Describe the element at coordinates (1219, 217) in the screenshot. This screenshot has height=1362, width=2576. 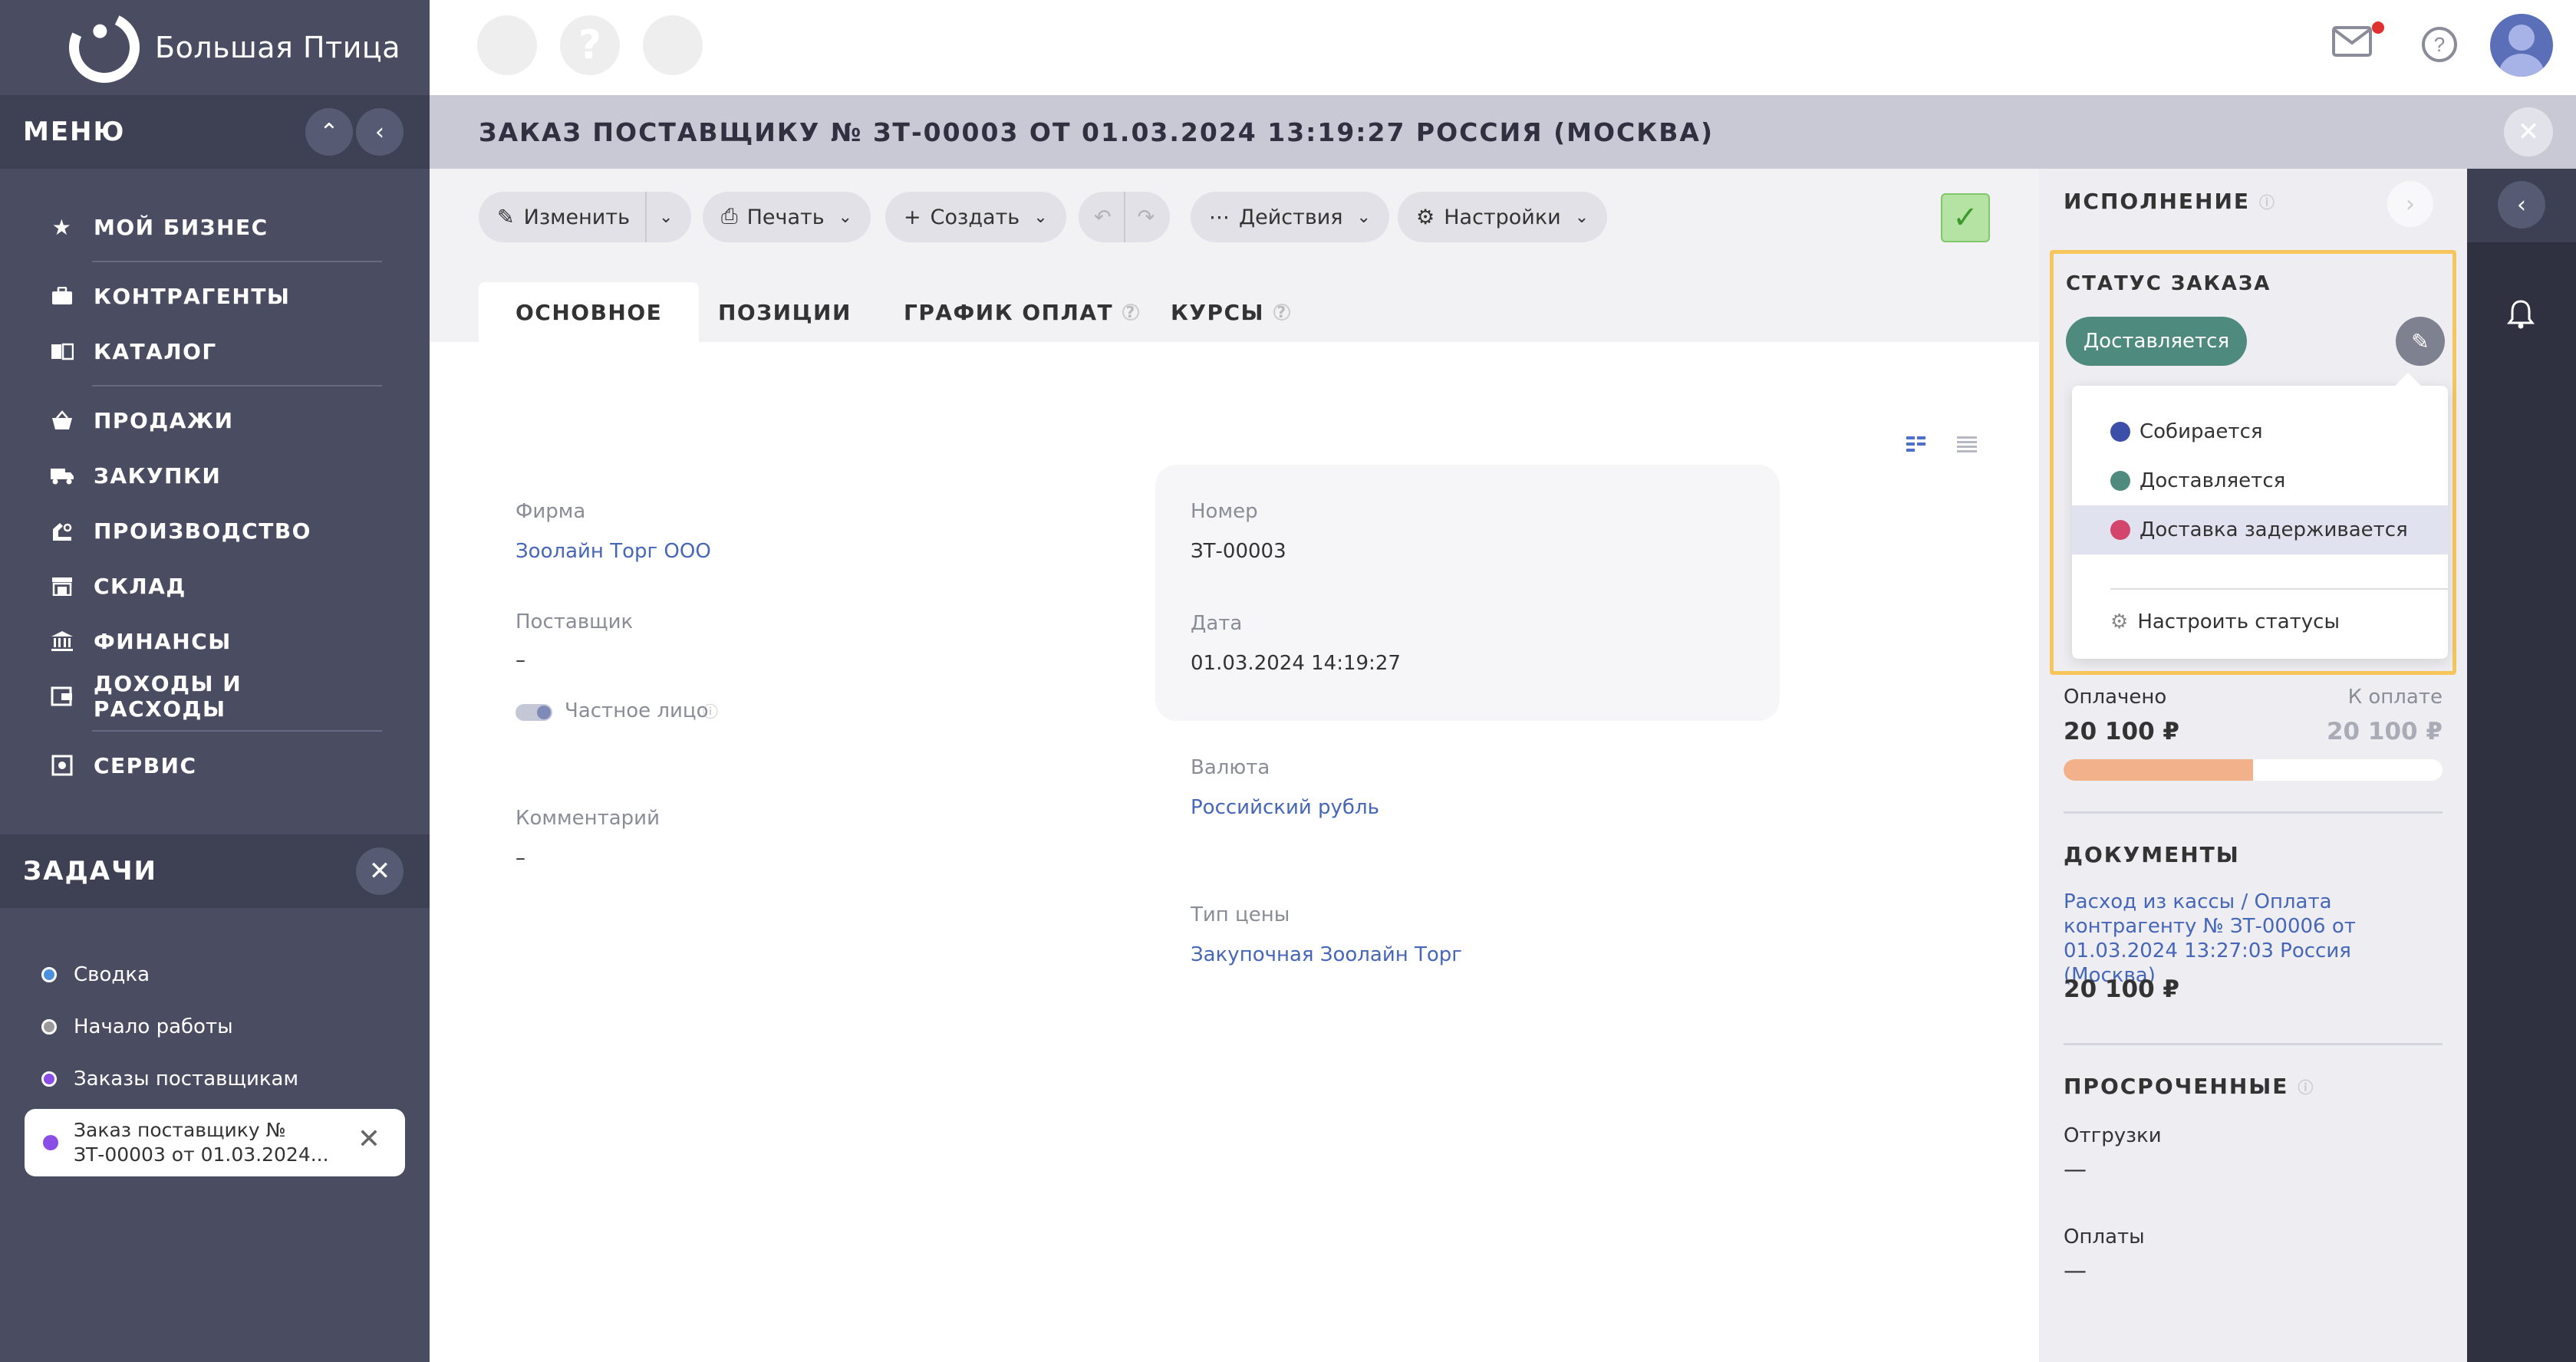
I see `more-dots-icon: ⋯` at that location.